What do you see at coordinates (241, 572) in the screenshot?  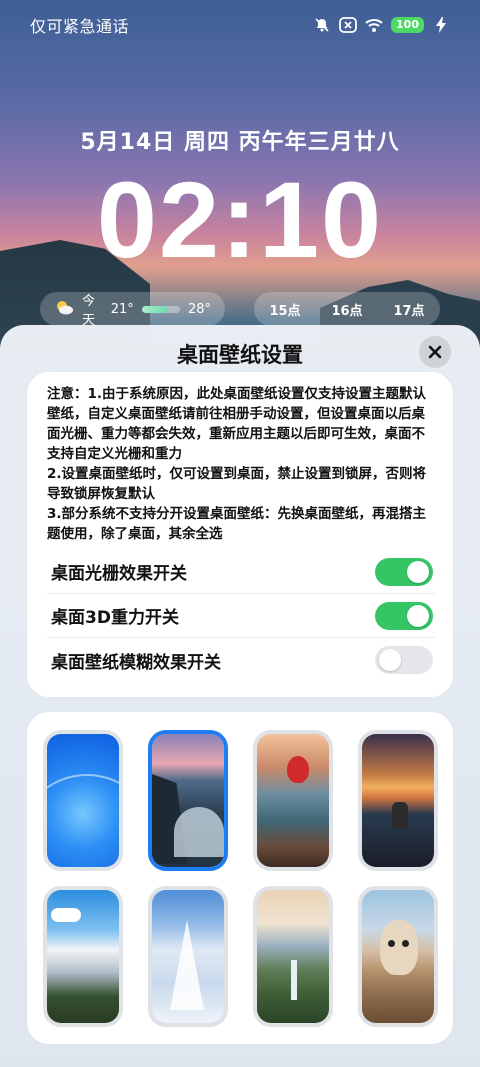 I see `toggle-row-grating: 桌面光栅效果开关` at bounding box center [241, 572].